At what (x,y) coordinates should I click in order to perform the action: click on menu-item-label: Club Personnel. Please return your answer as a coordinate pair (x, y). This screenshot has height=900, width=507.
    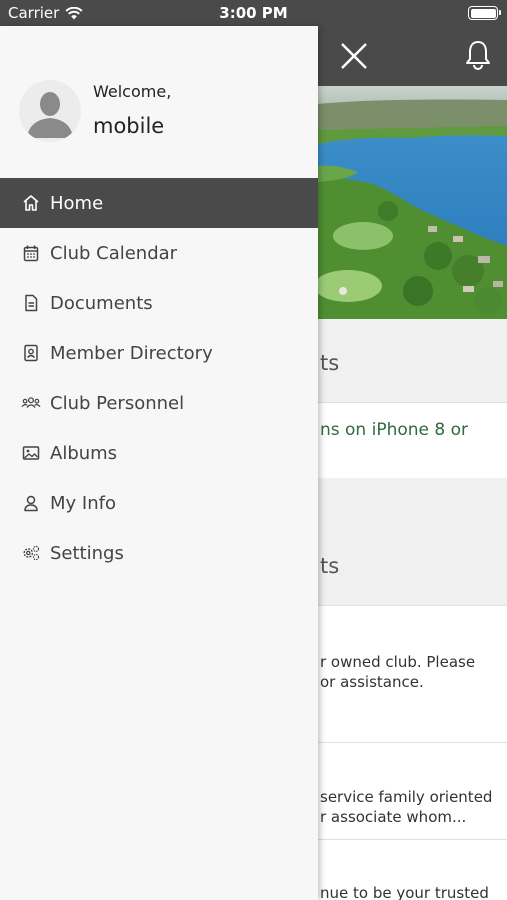
    Looking at the image, I should click on (117, 403).